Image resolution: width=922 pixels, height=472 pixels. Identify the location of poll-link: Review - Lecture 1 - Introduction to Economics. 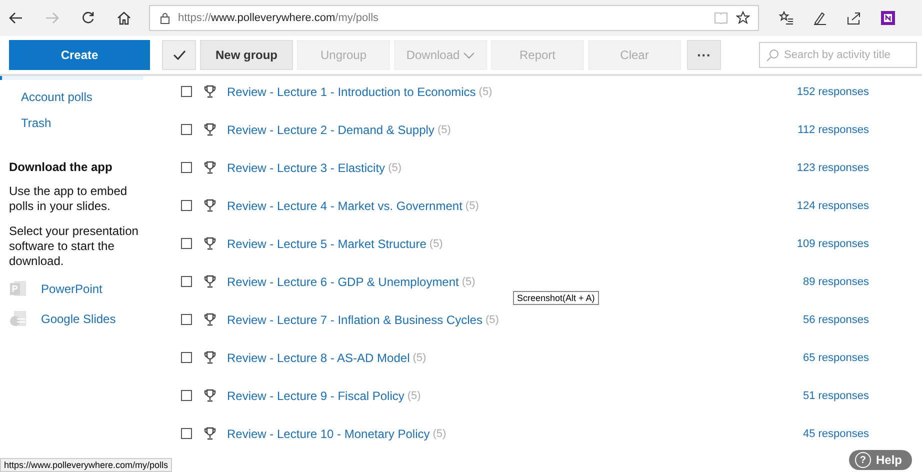
(351, 91).